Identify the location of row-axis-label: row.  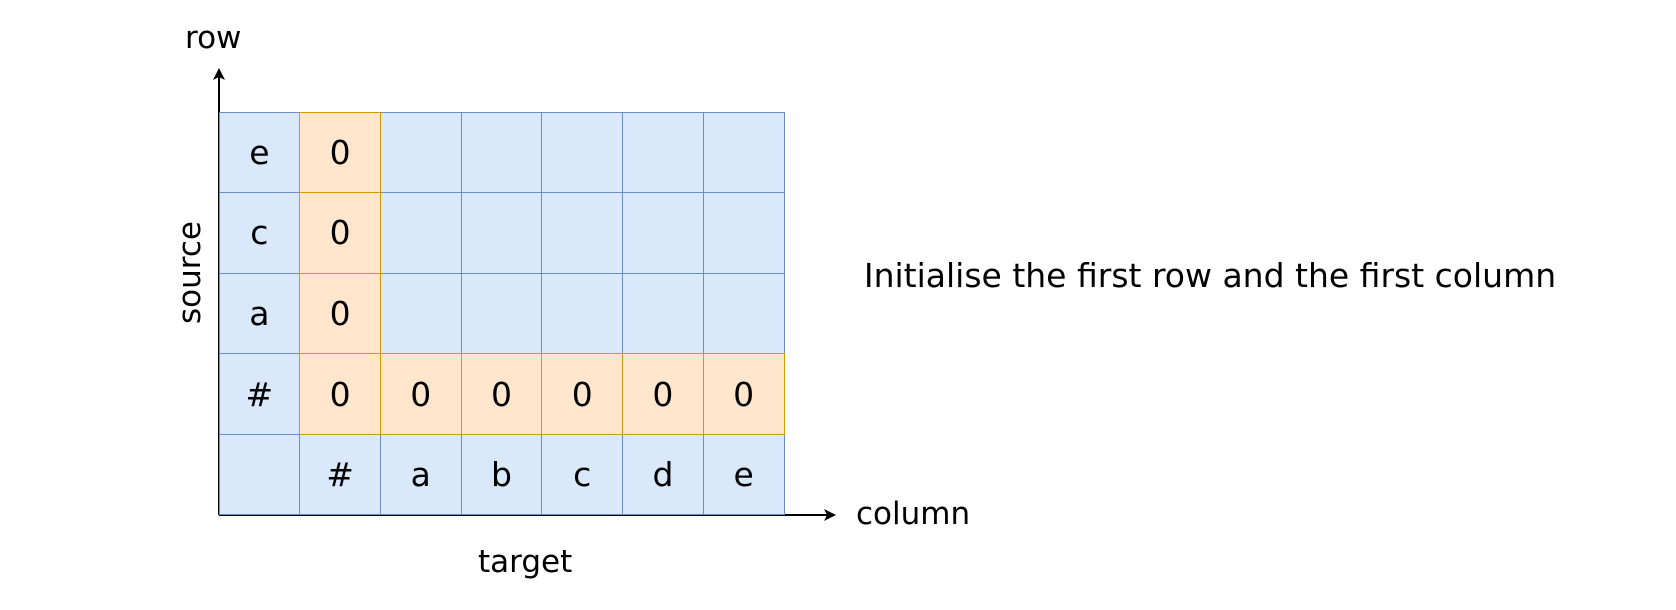
(213, 38).